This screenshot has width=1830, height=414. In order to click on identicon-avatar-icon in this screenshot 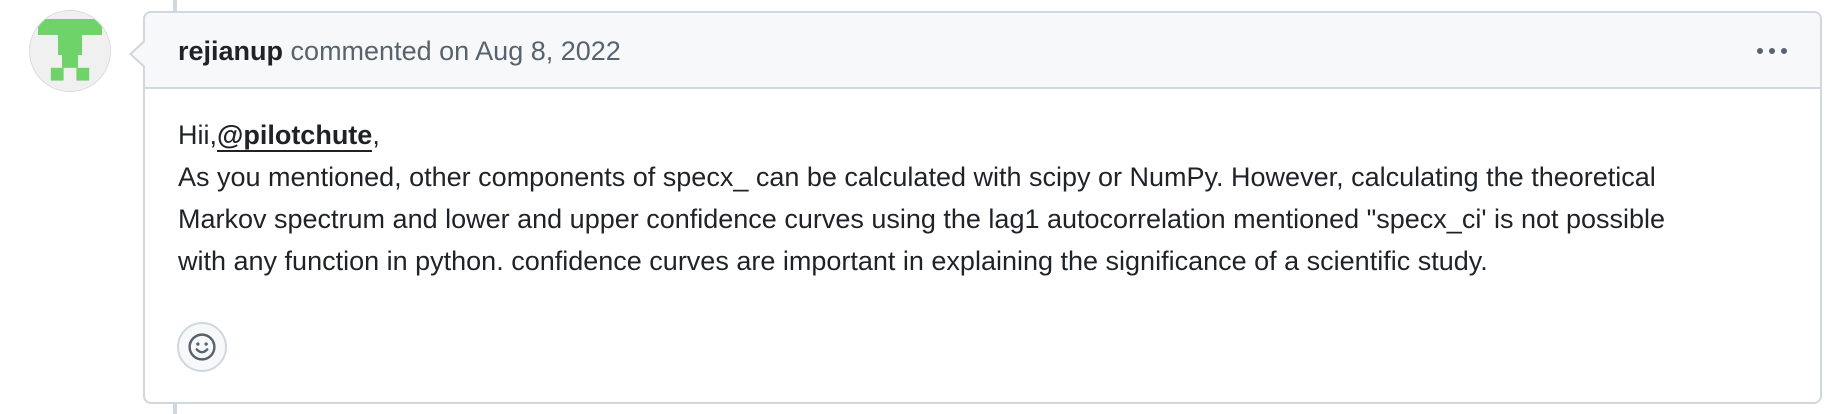, I will do `click(70, 51)`.